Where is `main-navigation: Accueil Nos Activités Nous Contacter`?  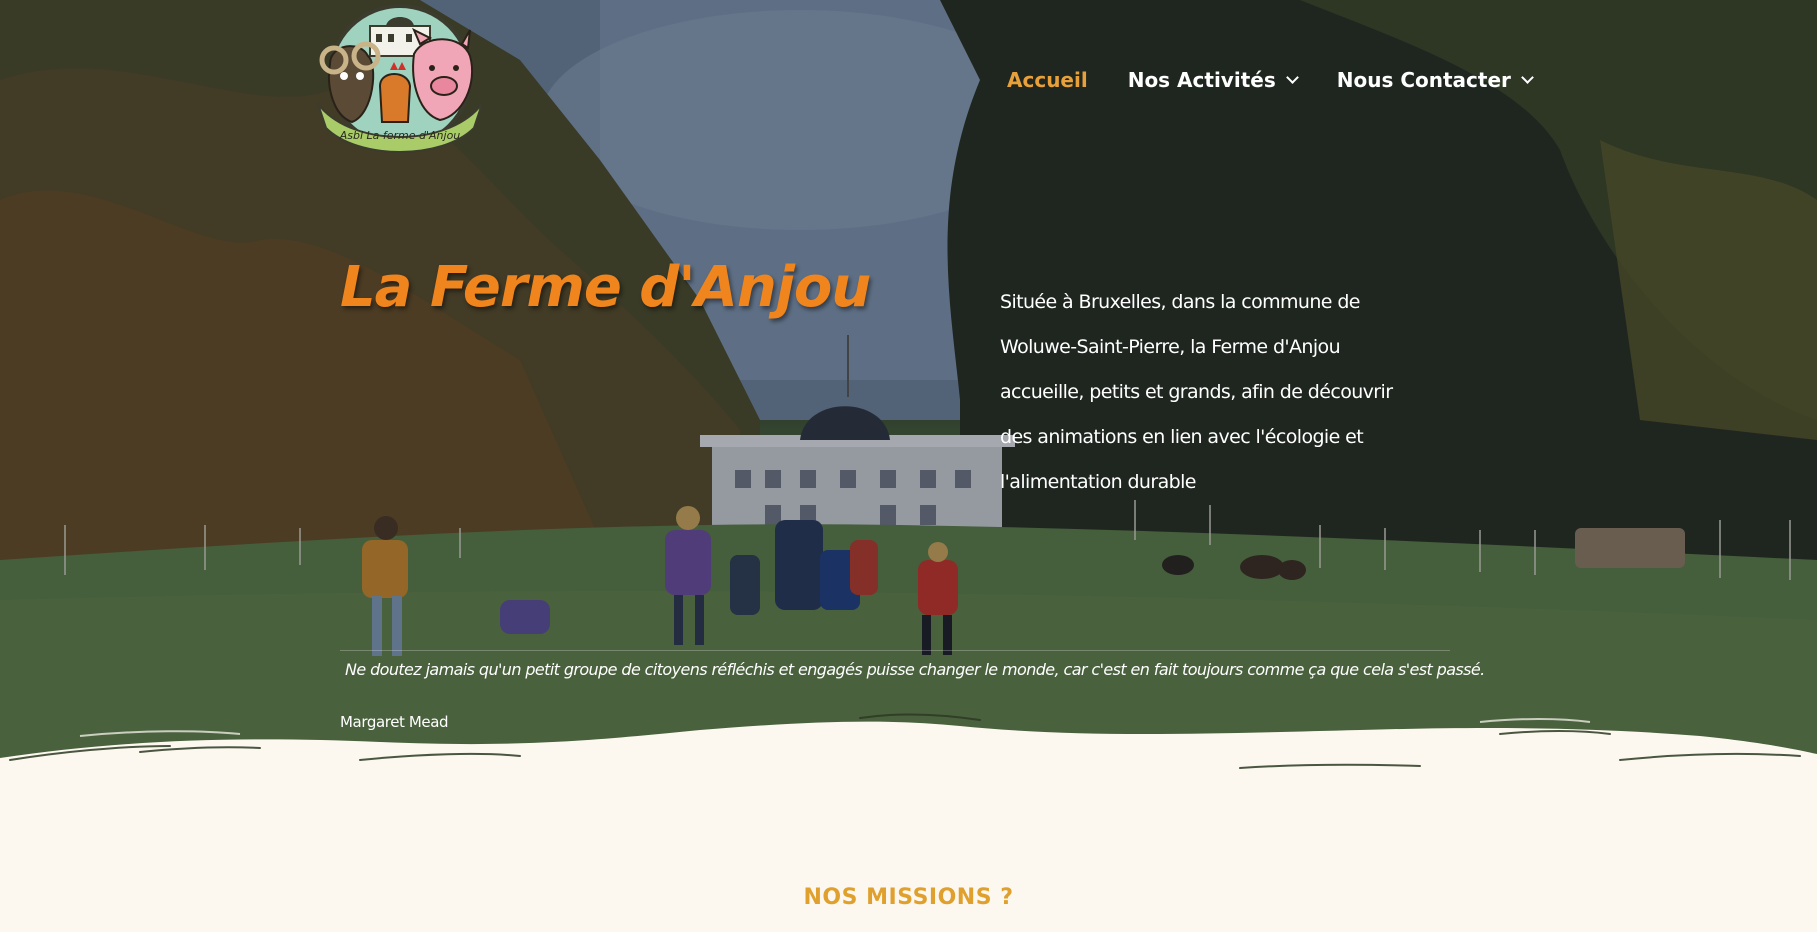
main-navigation: Accueil Nos Activités Nous Contacter is located at coordinates (1289, 80).